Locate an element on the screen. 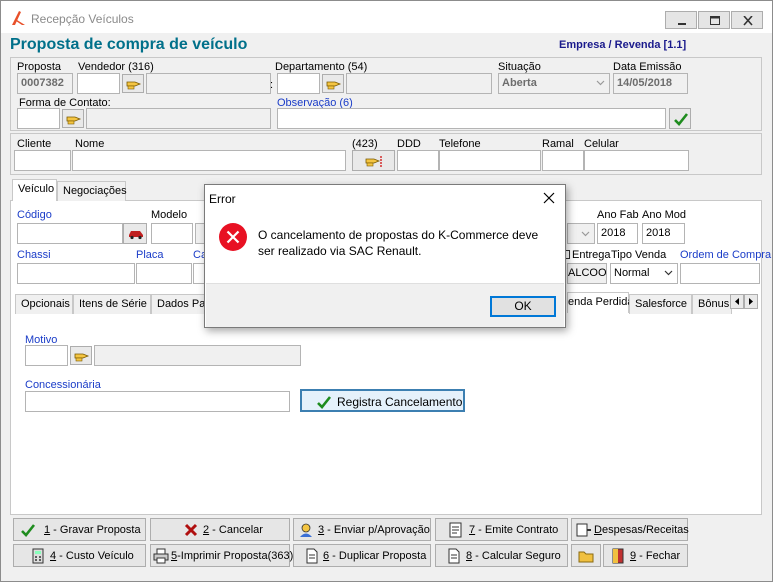 This screenshot has width=773, height=582. codigo-input is located at coordinates (70, 233).